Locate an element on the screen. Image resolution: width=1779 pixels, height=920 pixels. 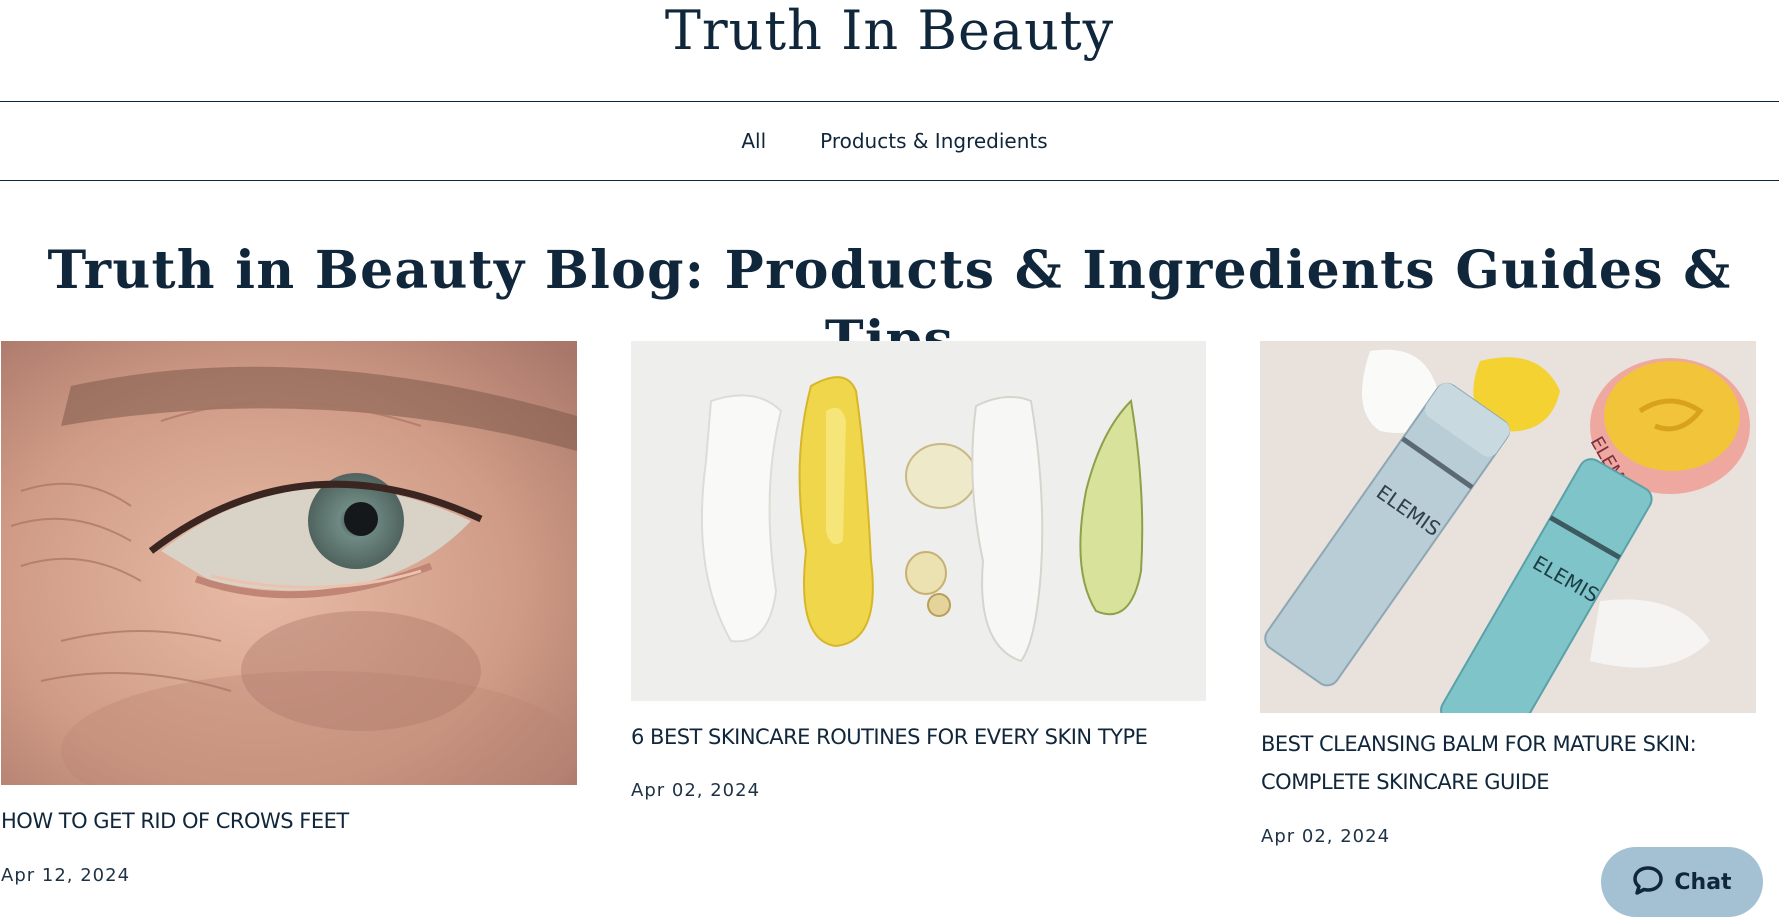
nav-item-all: All is located at coordinates (748, 141).